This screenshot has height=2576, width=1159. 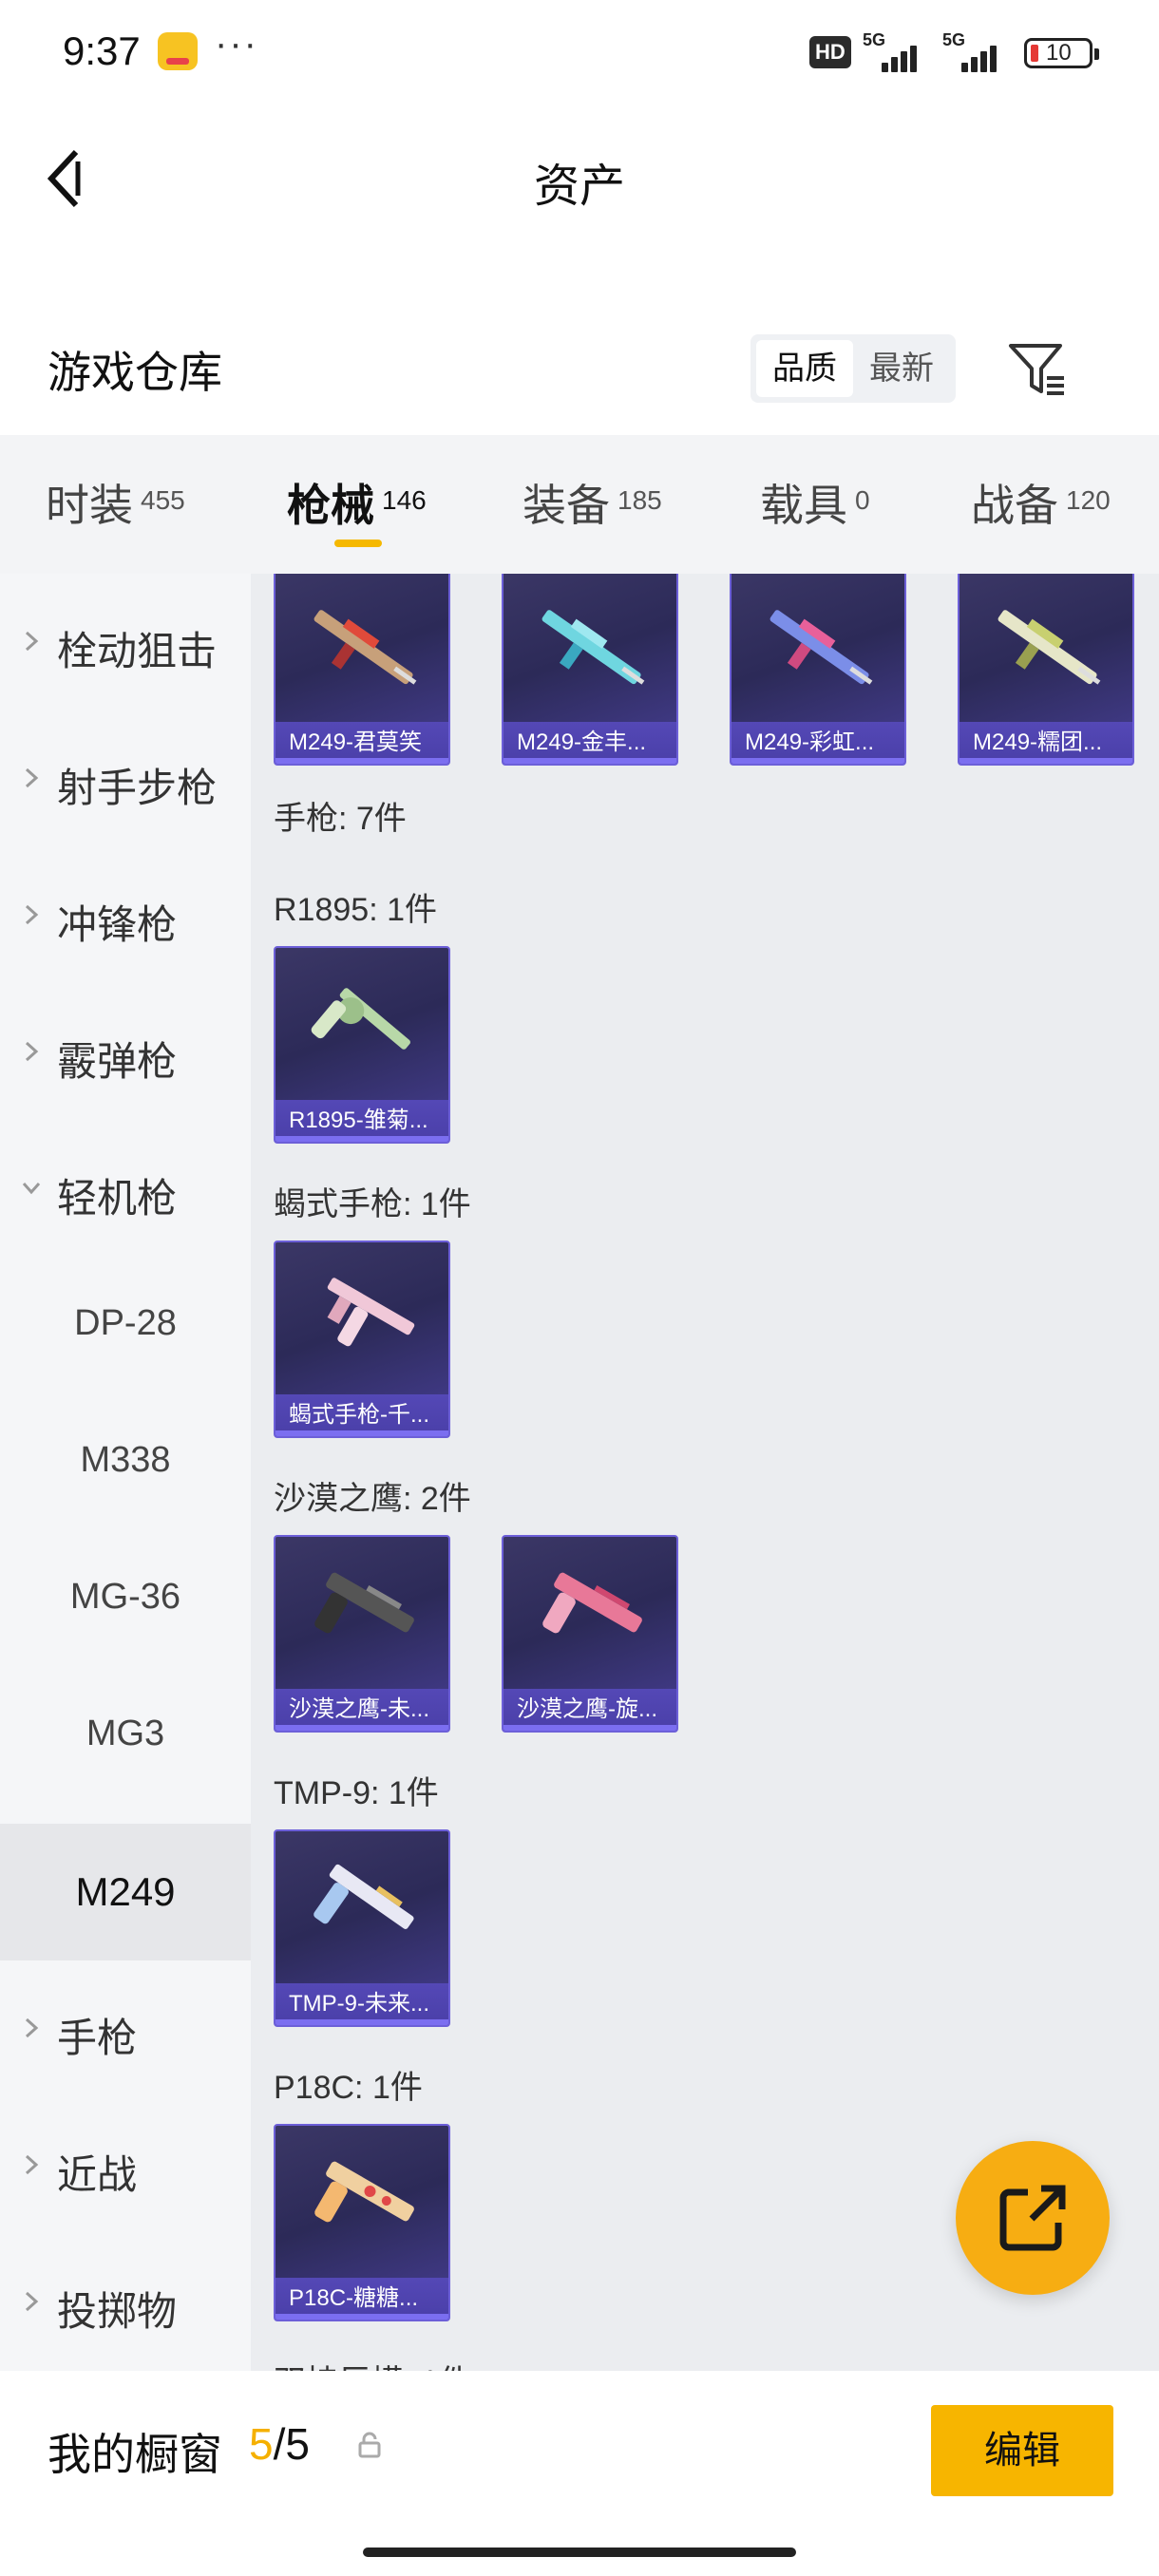 I want to click on sort-toggle: 品质 最新, so click(x=853, y=368).